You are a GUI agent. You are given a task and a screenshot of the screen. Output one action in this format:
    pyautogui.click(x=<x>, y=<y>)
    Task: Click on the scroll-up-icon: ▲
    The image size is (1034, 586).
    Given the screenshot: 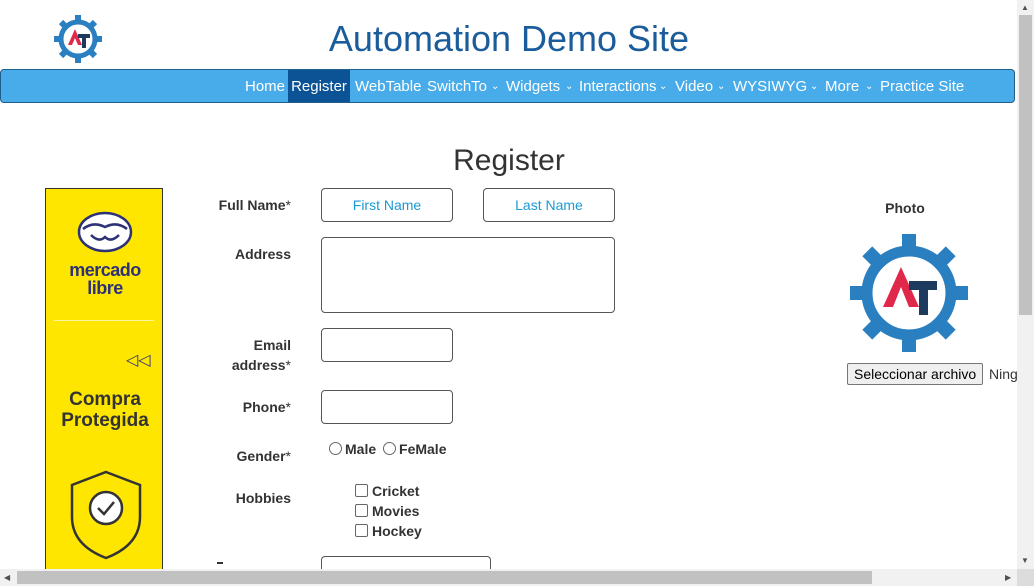 What is the action you would take?
    pyautogui.click(x=1025, y=7)
    